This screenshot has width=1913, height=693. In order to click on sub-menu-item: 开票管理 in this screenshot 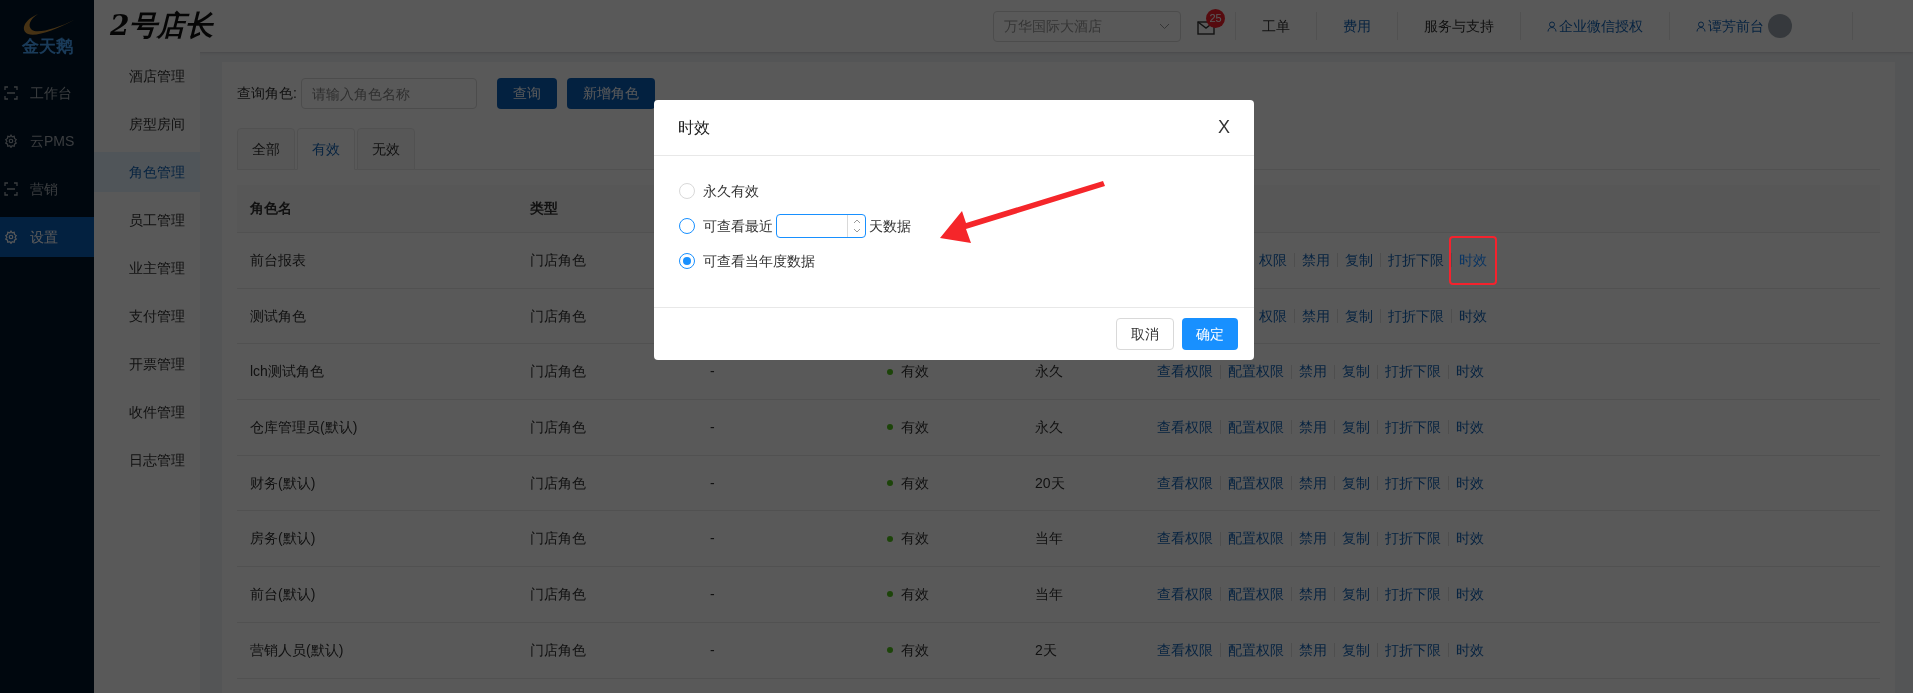, I will do `click(147, 364)`.